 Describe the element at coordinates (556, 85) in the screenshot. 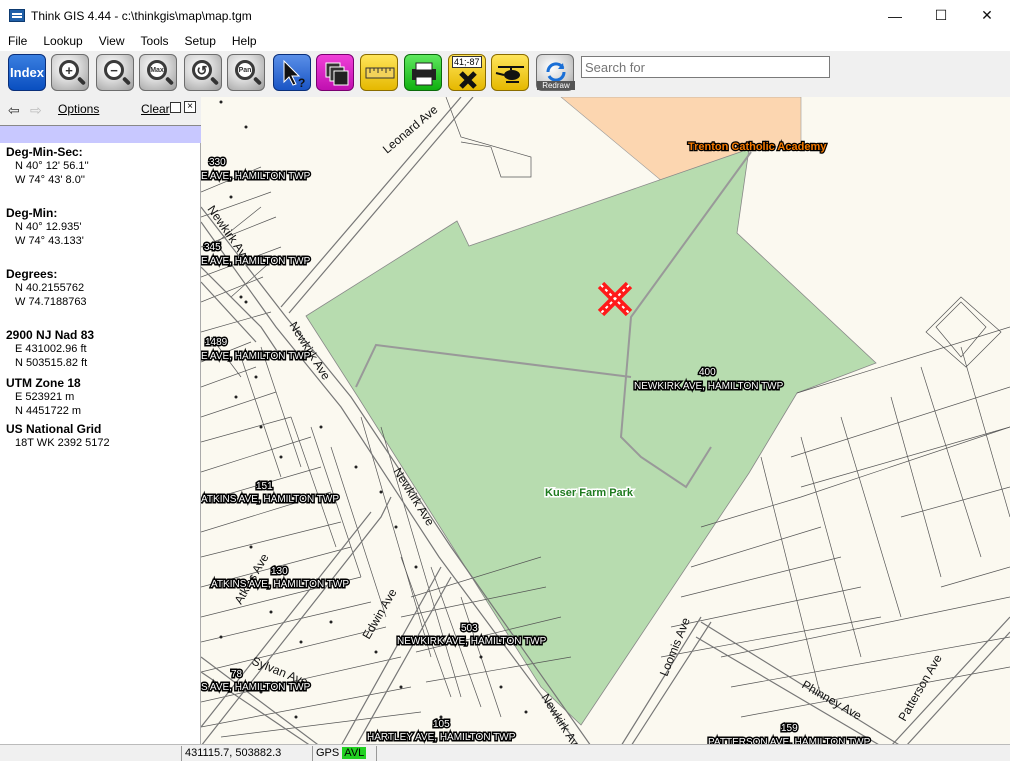

I see `redraw-label: Redraw` at that location.